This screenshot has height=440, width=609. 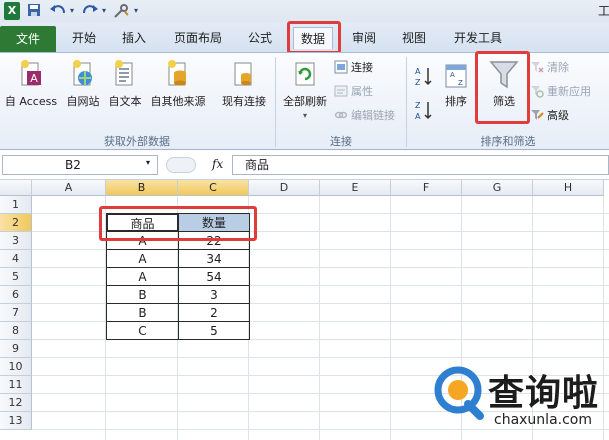 I want to click on row-header: 12, so click(x=16, y=403).